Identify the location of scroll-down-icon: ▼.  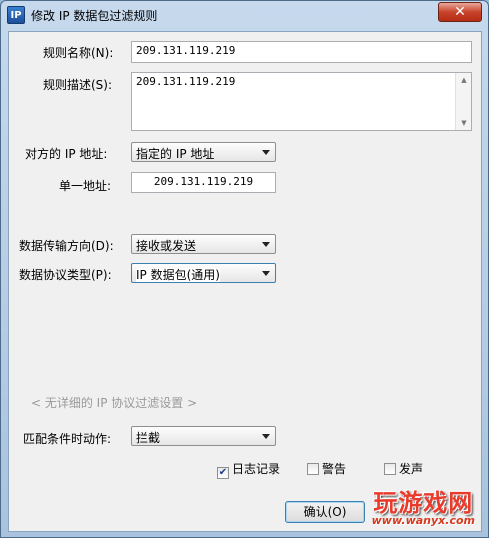
(464, 123).